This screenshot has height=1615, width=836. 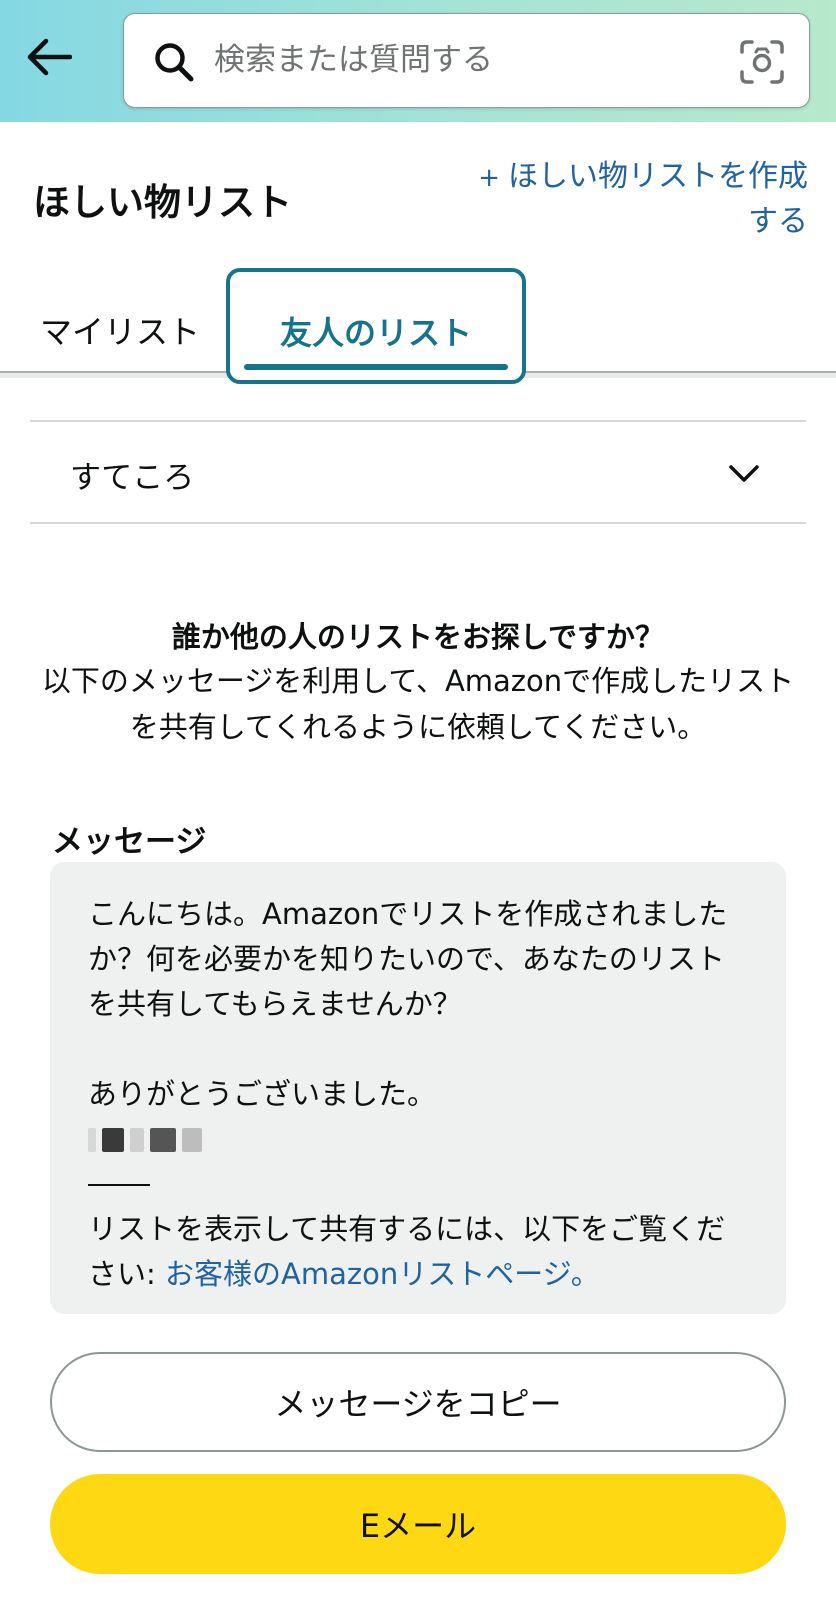 What do you see at coordinates (658, 199) in the screenshot?
I see `create-list-label: ほしい物リストを作成する` at bounding box center [658, 199].